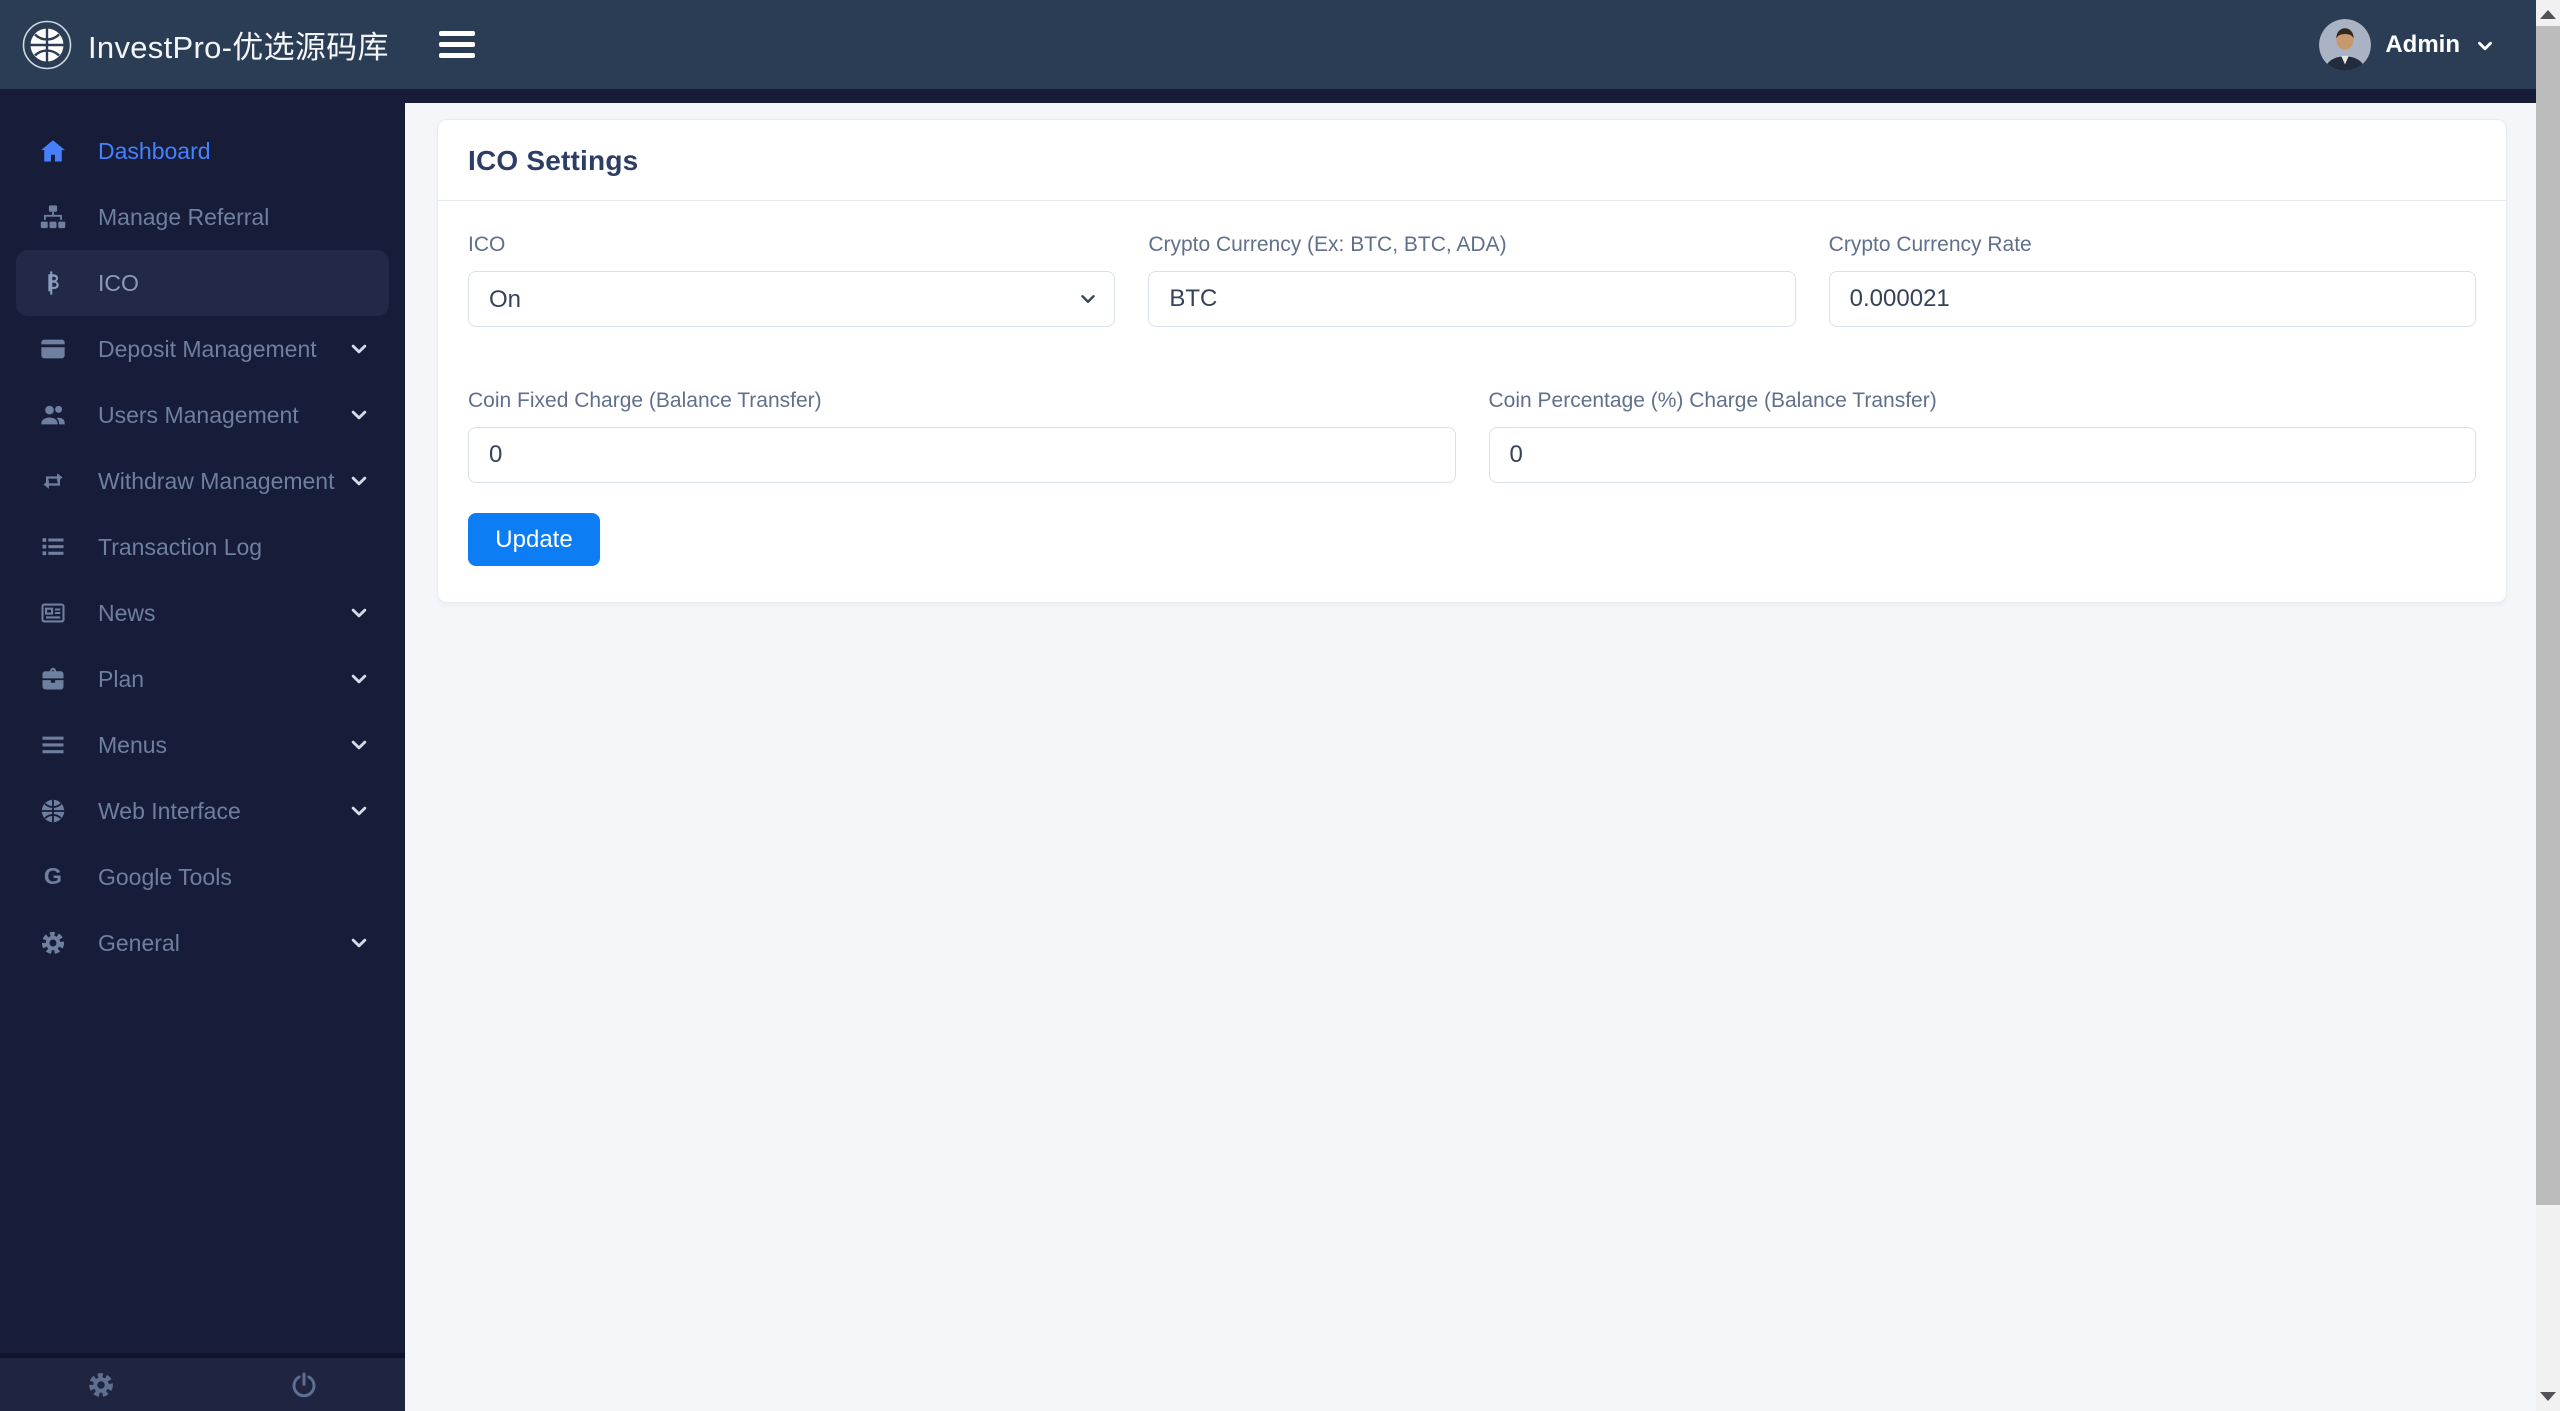  What do you see at coordinates (2345, 44) in the screenshot?
I see `avatar` at bounding box center [2345, 44].